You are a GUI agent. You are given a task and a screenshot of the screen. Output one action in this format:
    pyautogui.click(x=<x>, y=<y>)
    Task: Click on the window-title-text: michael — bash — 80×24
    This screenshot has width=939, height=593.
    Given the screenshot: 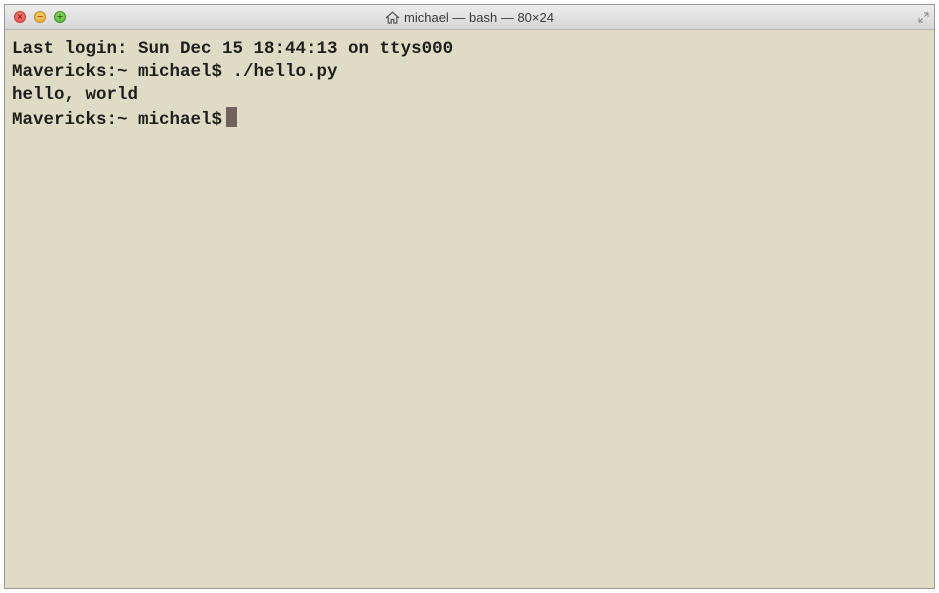 What is the action you would take?
    pyautogui.click(x=479, y=17)
    